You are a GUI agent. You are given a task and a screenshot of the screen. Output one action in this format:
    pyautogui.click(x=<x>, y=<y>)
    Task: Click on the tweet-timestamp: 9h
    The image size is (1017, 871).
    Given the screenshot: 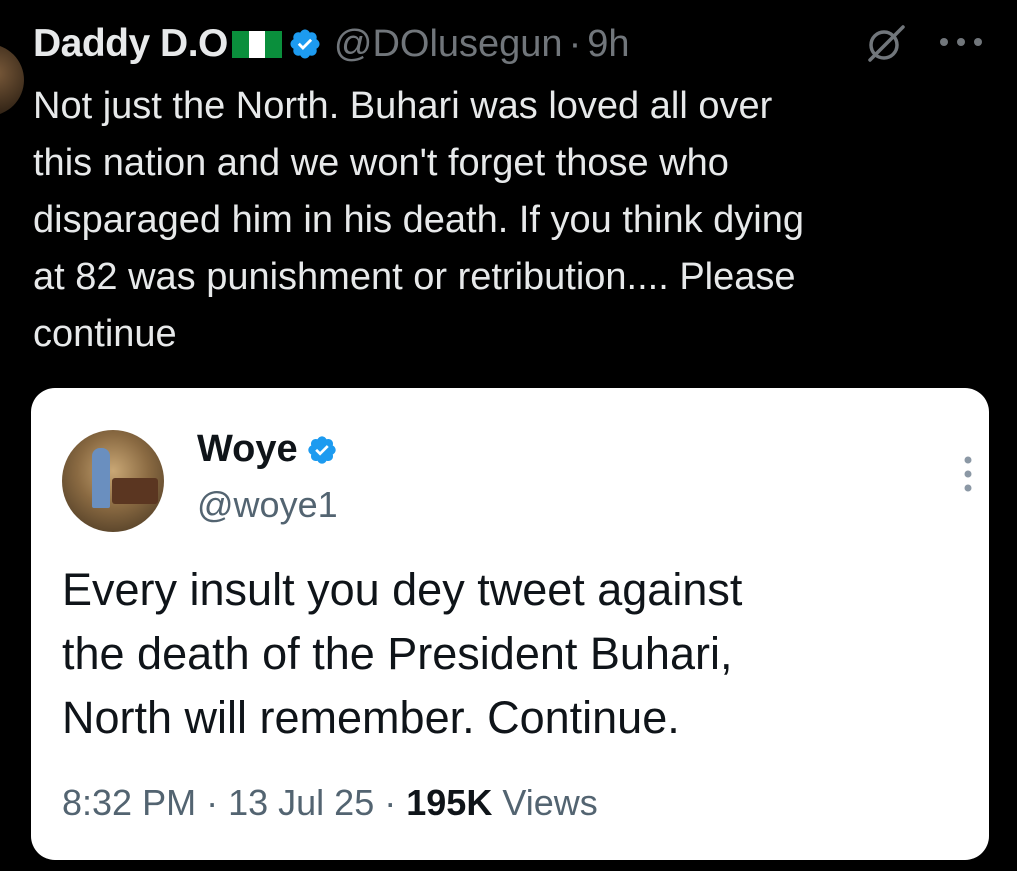 What is the action you would take?
    pyautogui.click(x=608, y=44)
    